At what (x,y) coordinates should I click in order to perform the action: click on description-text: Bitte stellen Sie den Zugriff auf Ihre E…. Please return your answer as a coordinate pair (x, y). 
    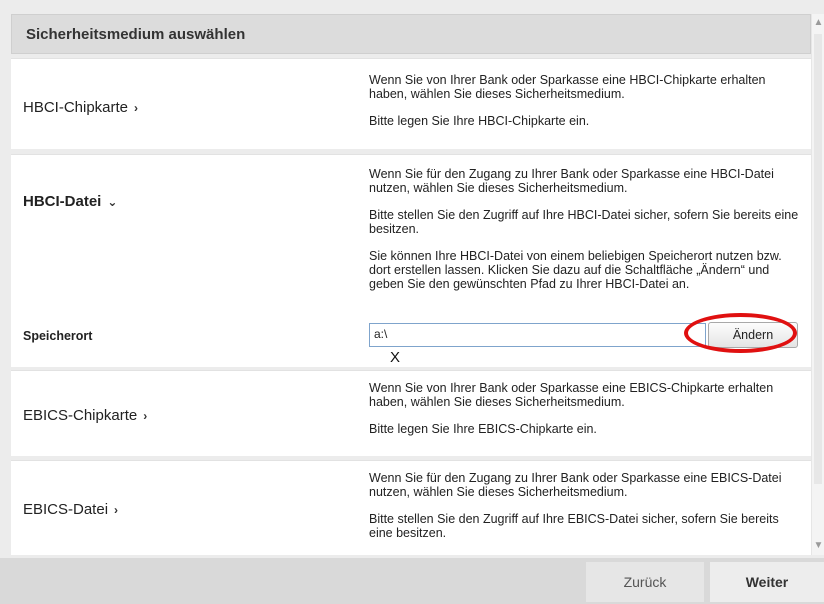
    Looking at the image, I should click on (574, 526).